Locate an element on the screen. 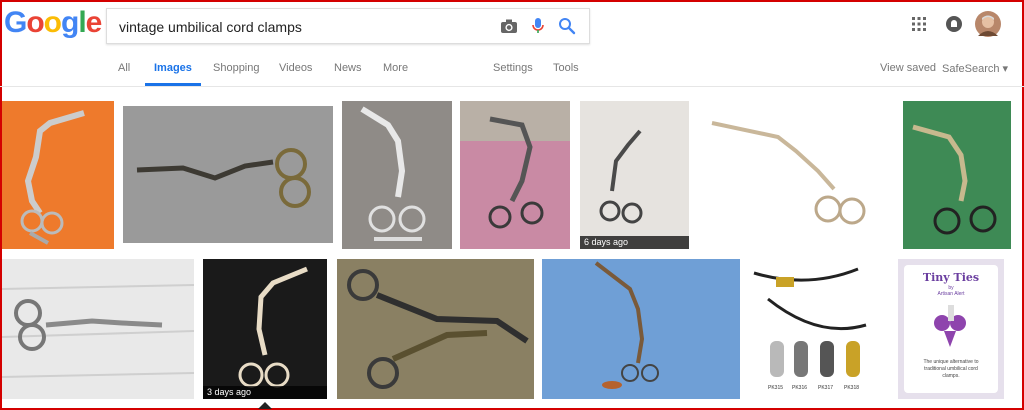 The width and height of the screenshot is (1024, 410). avatar is located at coordinates (988, 24).